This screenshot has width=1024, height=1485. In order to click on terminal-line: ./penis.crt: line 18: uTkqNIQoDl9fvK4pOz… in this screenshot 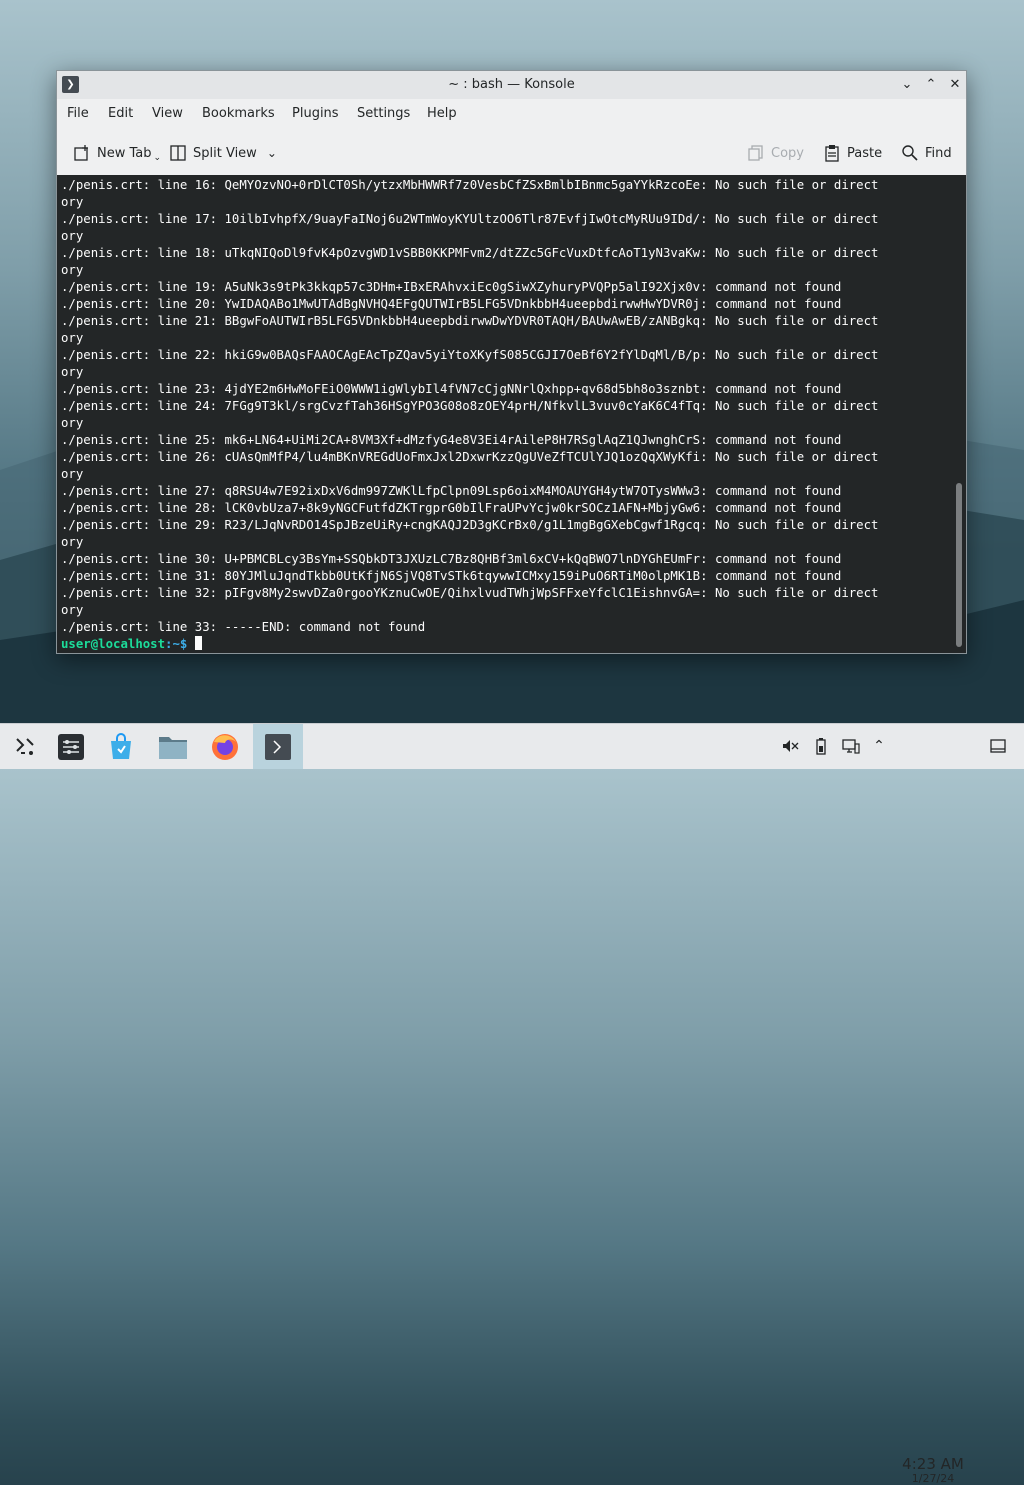, I will do `click(470, 253)`.